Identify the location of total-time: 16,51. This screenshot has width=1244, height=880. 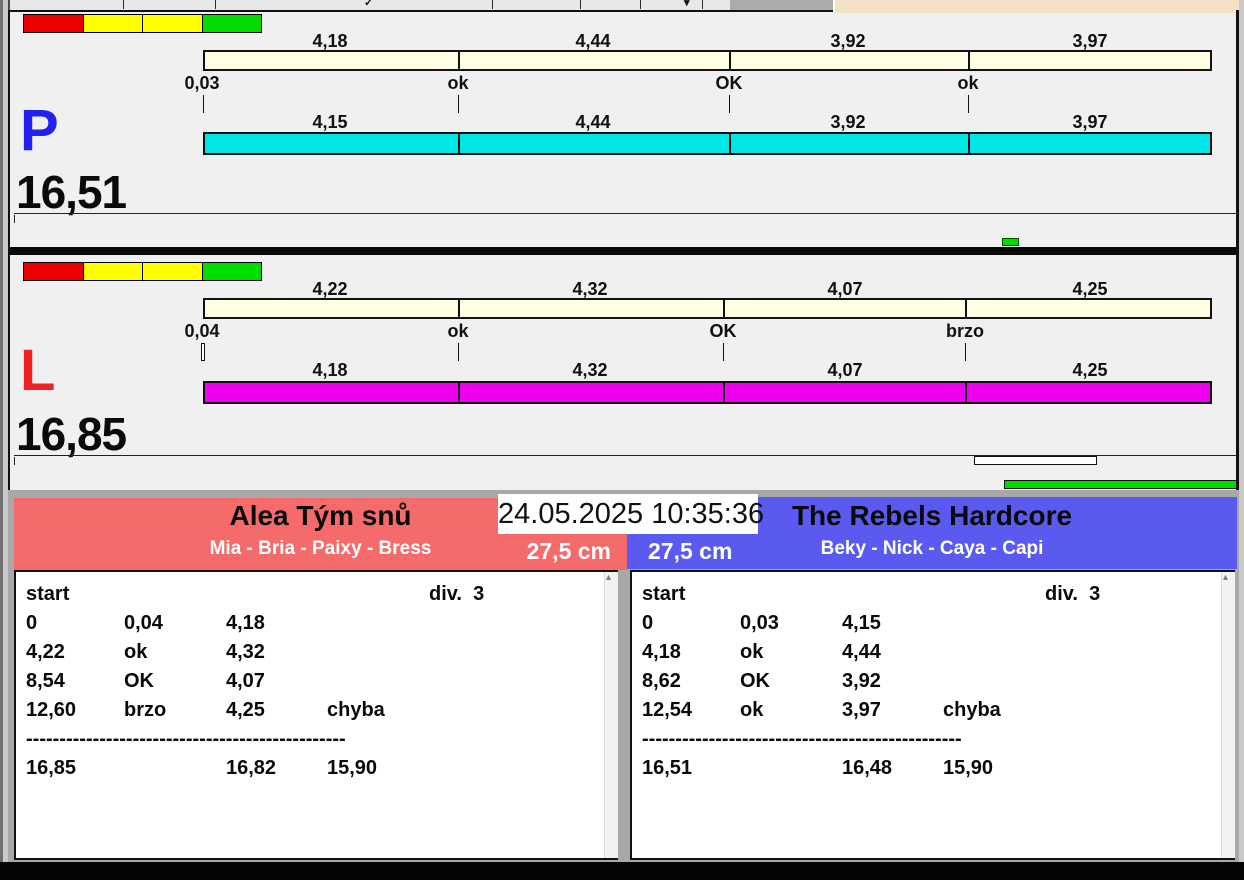
(667, 768).